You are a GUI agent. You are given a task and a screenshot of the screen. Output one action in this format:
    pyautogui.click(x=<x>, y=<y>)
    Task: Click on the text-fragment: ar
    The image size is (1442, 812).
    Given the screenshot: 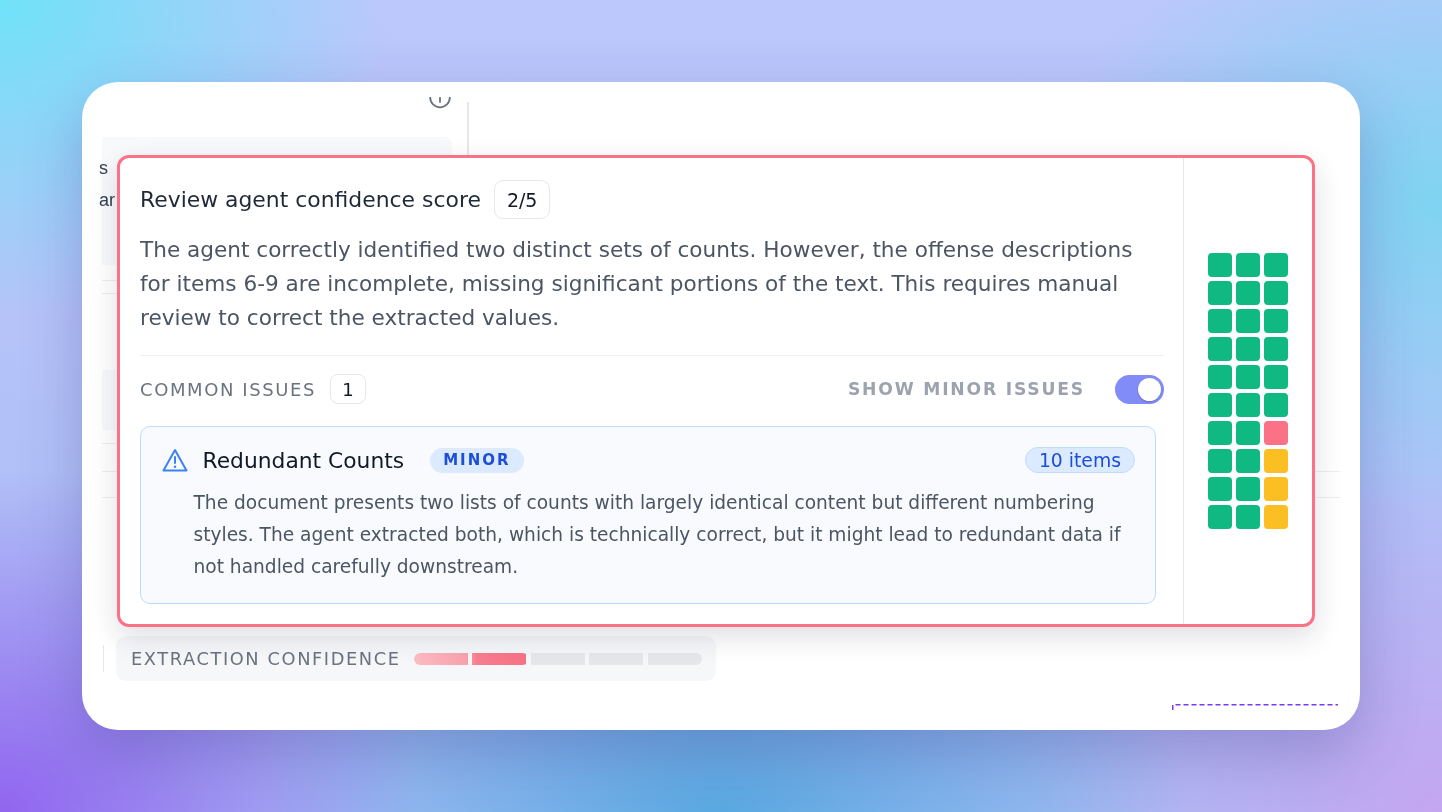 What is the action you would take?
    pyautogui.click(x=107, y=200)
    